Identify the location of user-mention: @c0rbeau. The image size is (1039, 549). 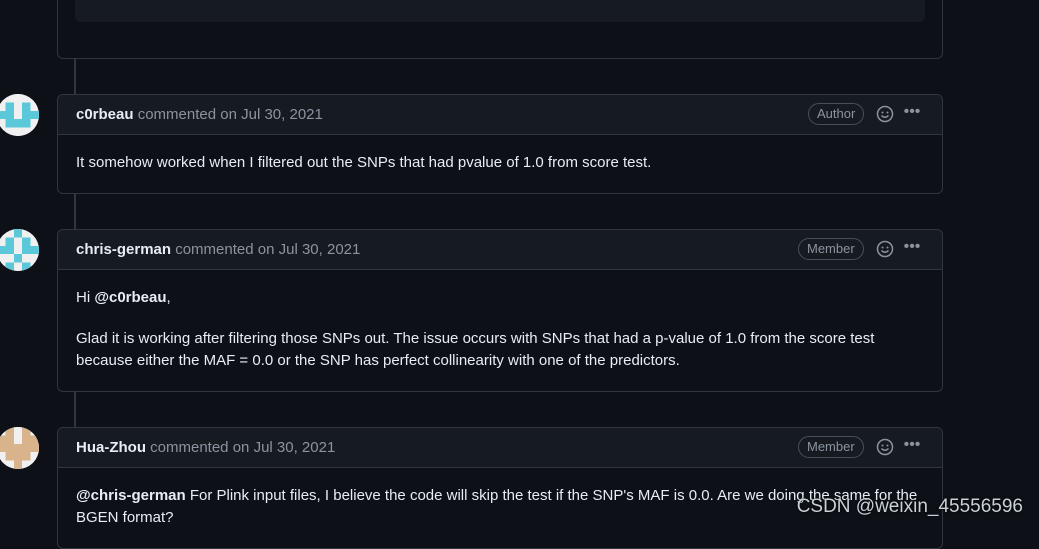
(130, 297).